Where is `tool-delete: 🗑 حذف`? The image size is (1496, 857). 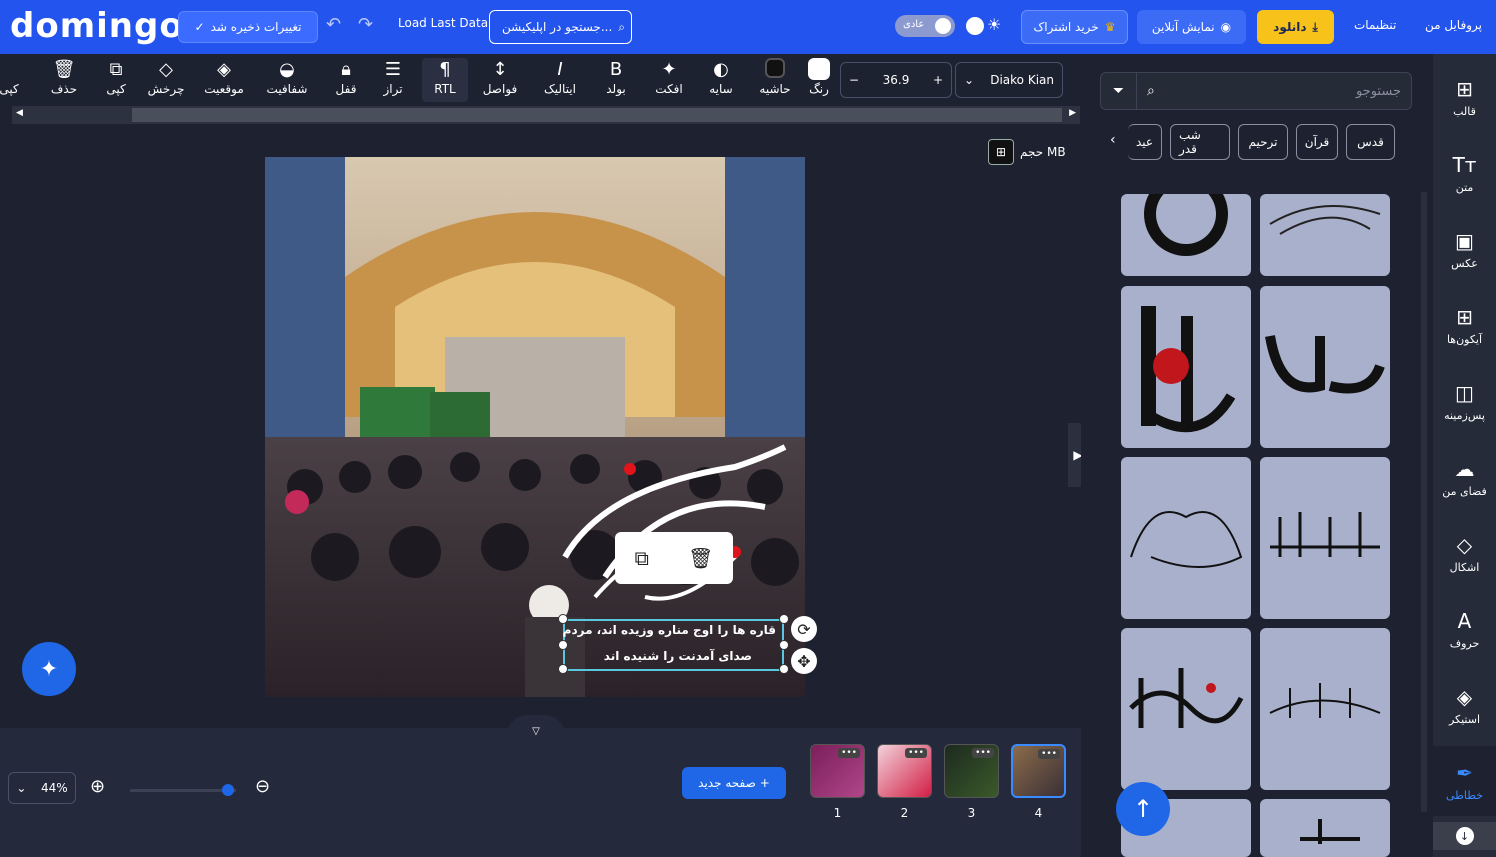 tool-delete: 🗑 حذف is located at coordinates (64, 80).